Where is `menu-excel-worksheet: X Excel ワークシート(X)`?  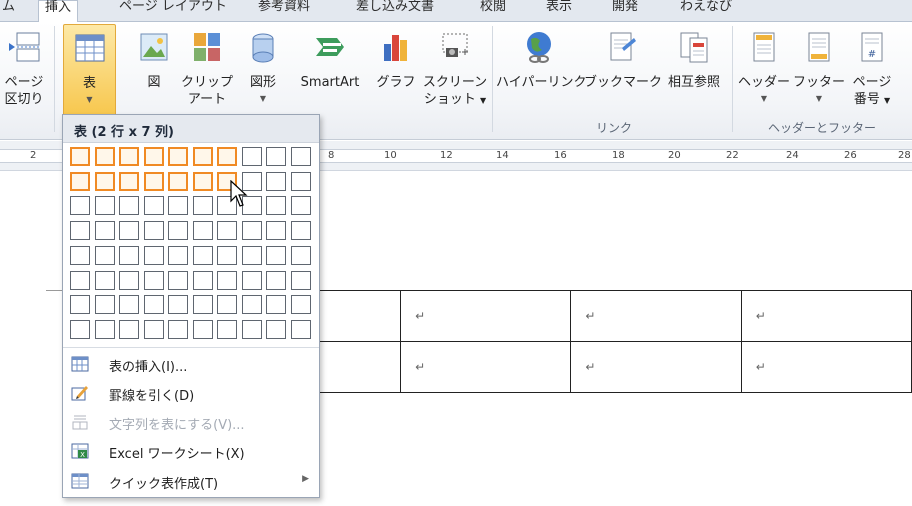 menu-excel-worksheet: X Excel ワークシート(X) is located at coordinates (191, 451).